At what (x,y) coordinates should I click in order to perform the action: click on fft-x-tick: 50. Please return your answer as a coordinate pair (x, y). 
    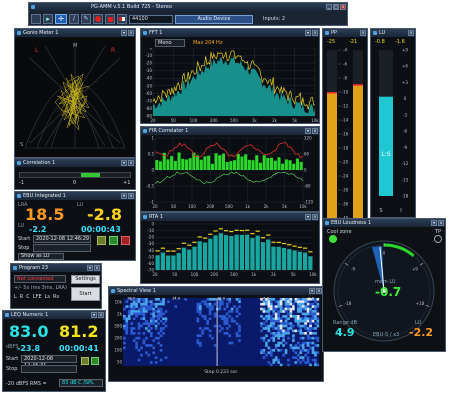
    Looking at the image, I should click on (174, 120).